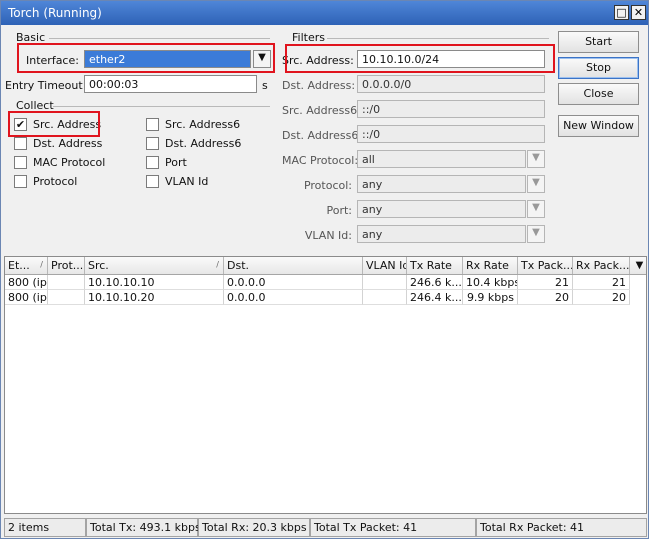 Image resolution: width=649 pixels, height=539 pixels. Describe the element at coordinates (545, 297) in the screenshot. I see `cell-tx-packets: 20` at that location.